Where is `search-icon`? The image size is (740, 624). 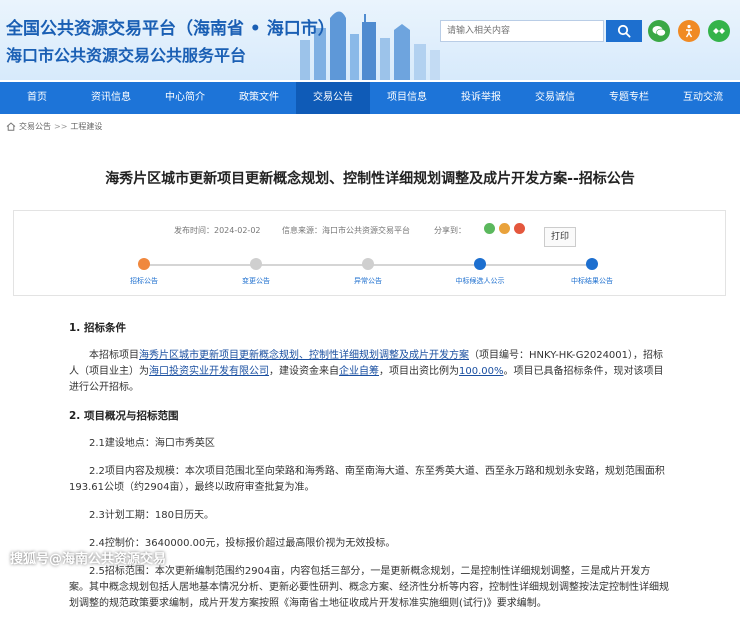
search-icon is located at coordinates (624, 31).